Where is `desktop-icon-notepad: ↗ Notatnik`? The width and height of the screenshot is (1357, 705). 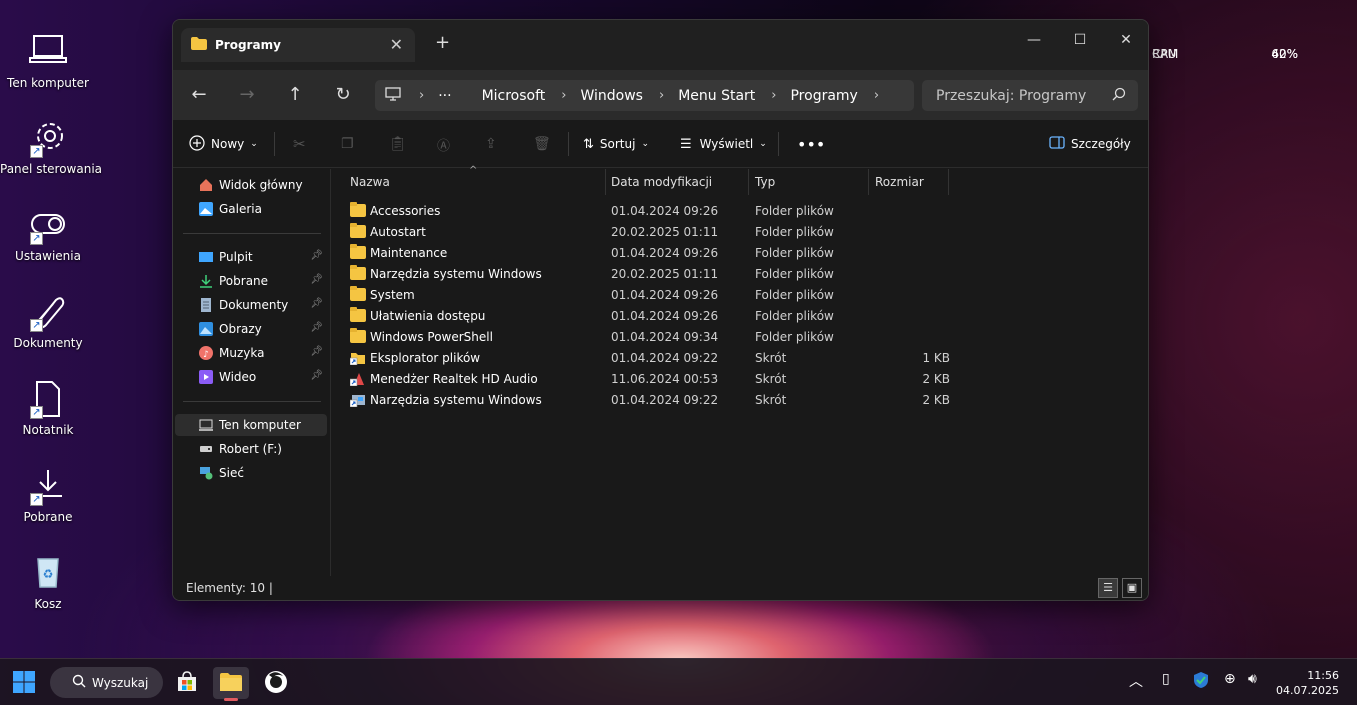 desktop-icon-notepad: ↗ Notatnik is located at coordinates (48, 408).